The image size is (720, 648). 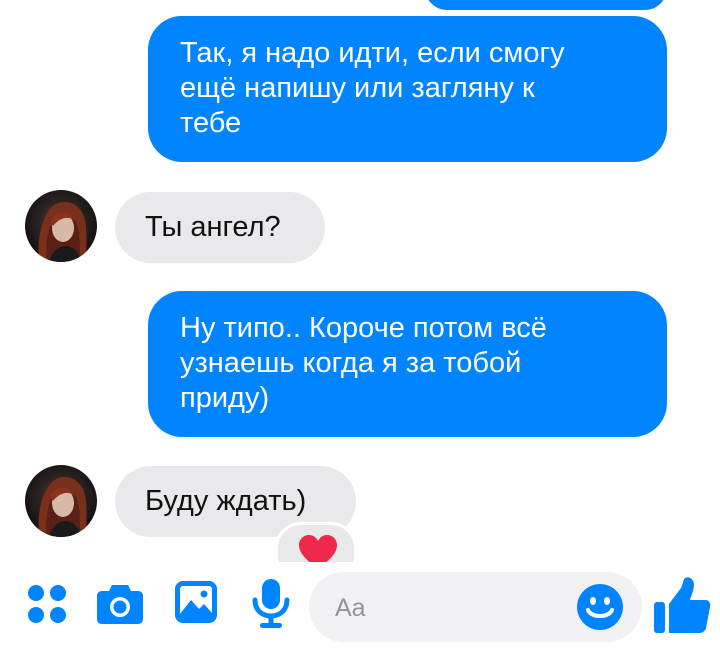 I want to click on more-icon, so click(x=47, y=604).